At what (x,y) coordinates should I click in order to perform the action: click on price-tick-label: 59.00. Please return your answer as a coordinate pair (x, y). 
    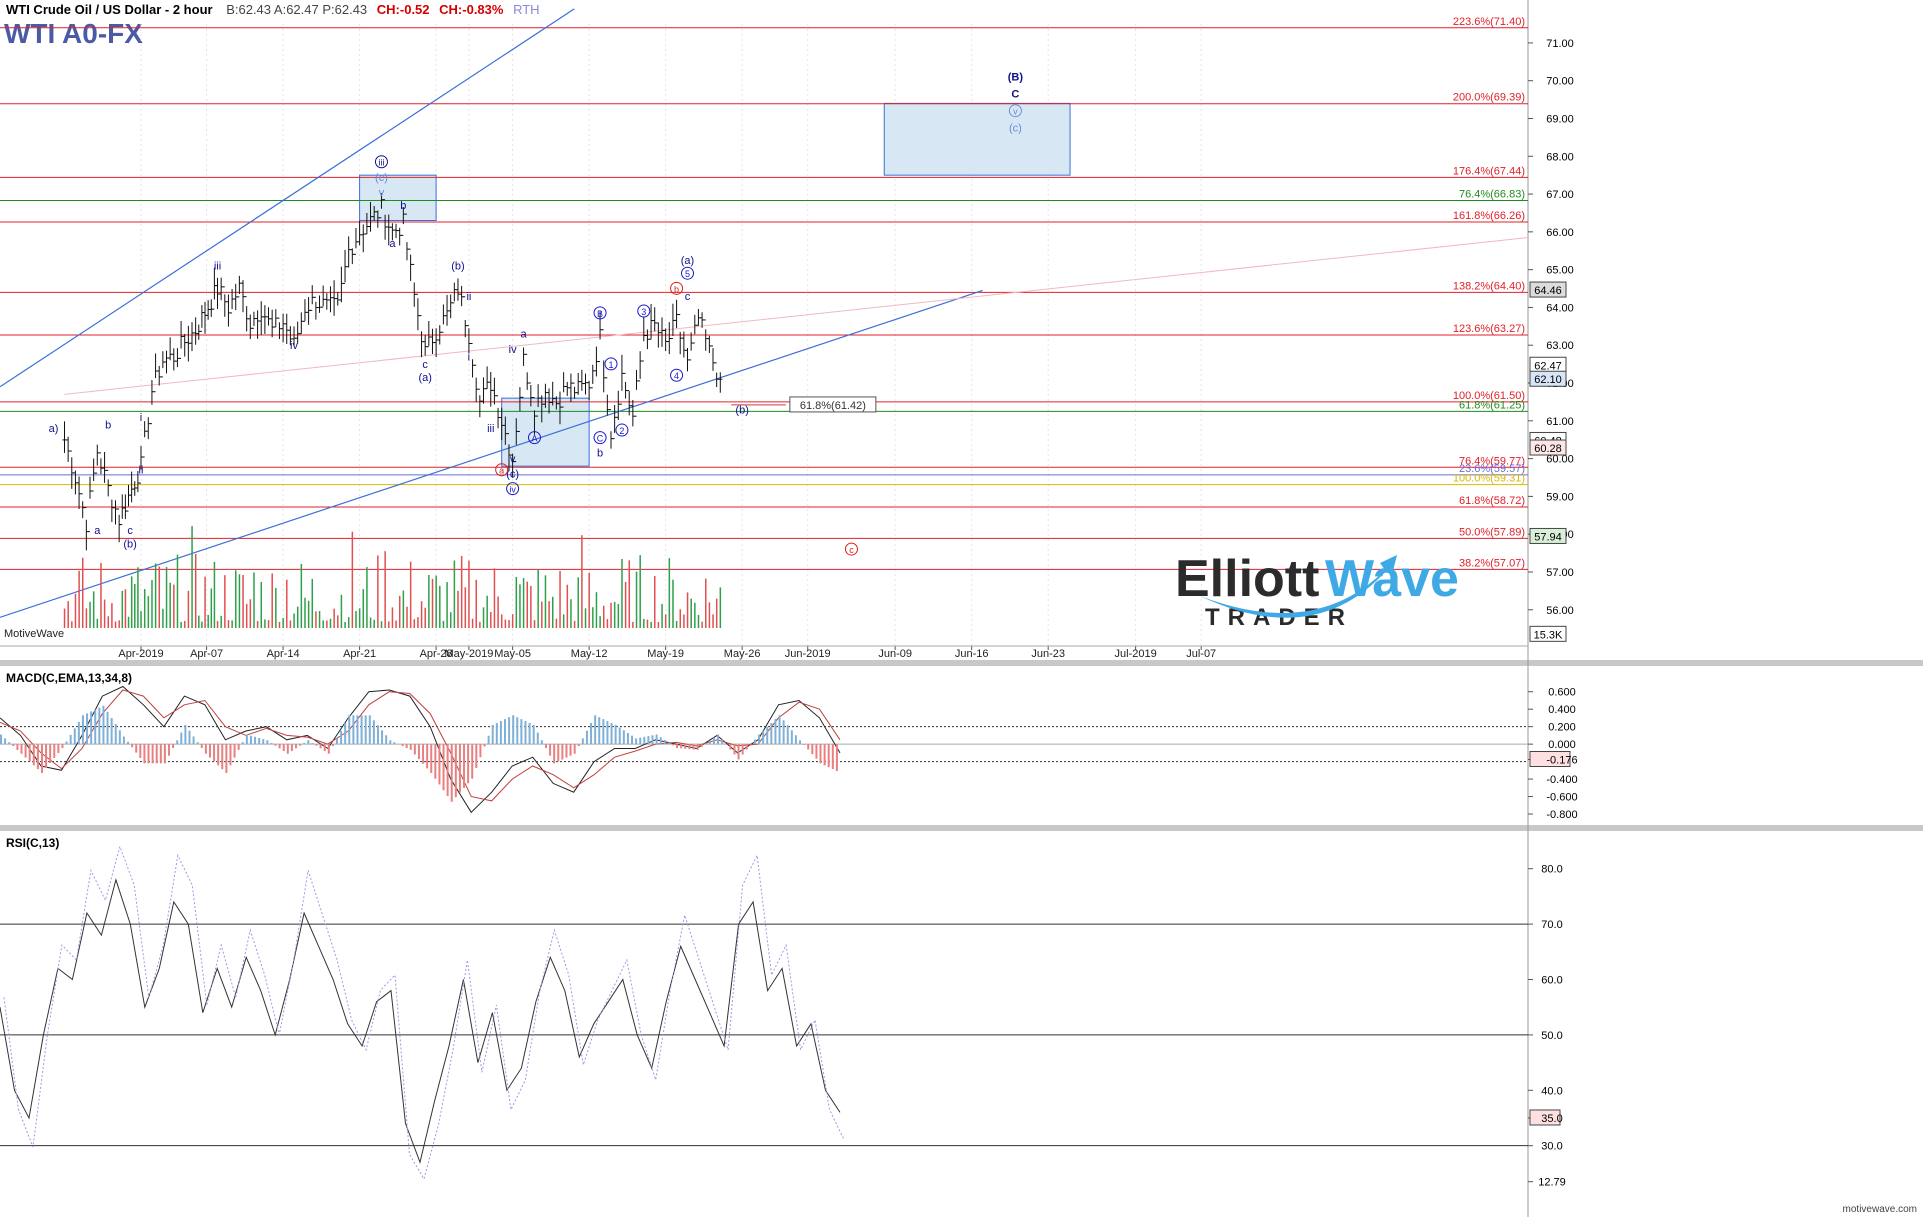
    Looking at the image, I should click on (1560, 497).